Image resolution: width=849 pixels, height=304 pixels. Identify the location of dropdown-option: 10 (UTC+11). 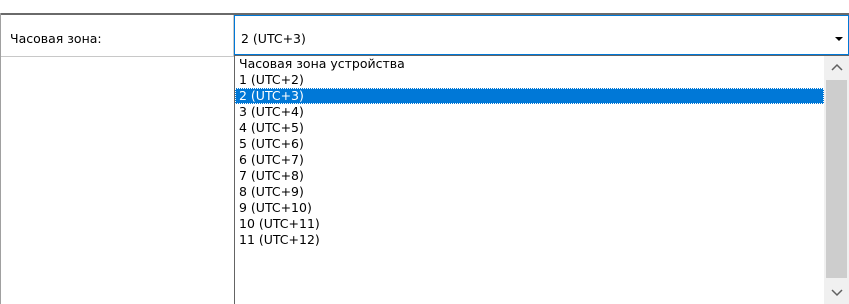
(529, 224).